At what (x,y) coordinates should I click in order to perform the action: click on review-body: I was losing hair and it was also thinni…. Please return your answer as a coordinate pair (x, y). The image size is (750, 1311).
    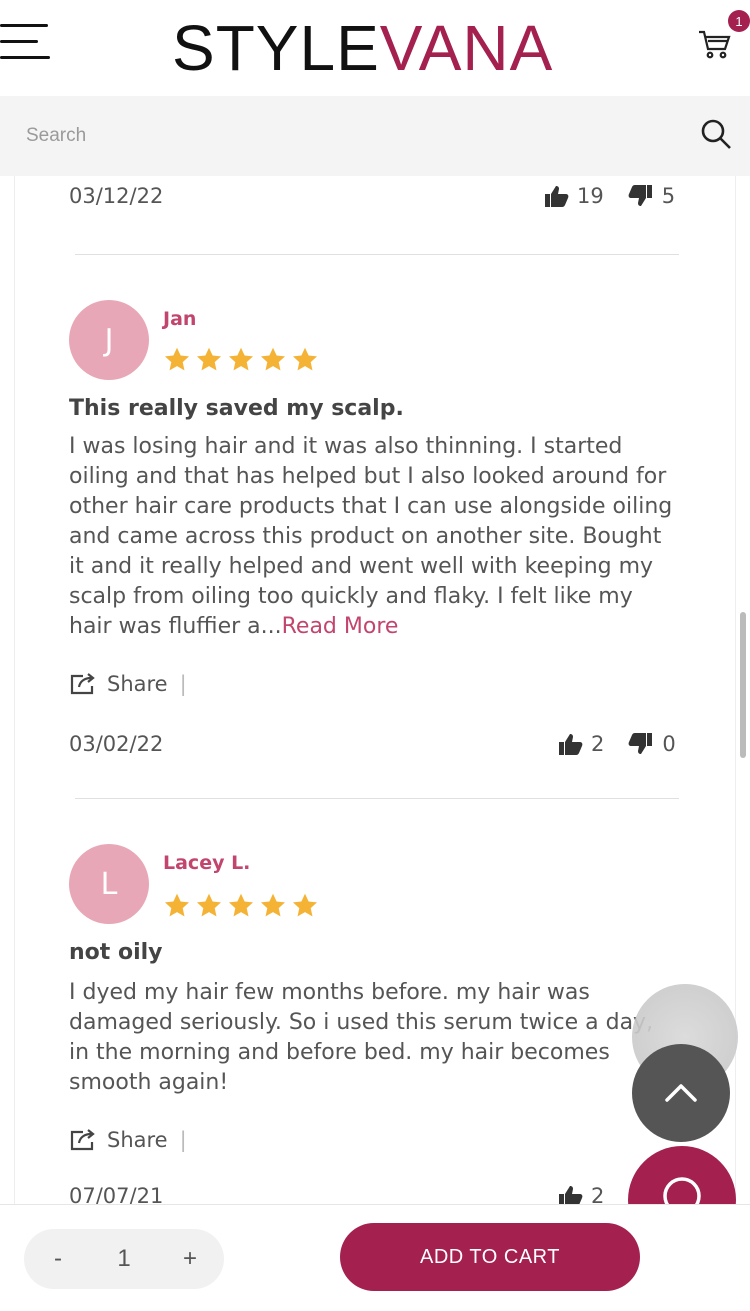
    Looking at the image, I should click on (374, 537).